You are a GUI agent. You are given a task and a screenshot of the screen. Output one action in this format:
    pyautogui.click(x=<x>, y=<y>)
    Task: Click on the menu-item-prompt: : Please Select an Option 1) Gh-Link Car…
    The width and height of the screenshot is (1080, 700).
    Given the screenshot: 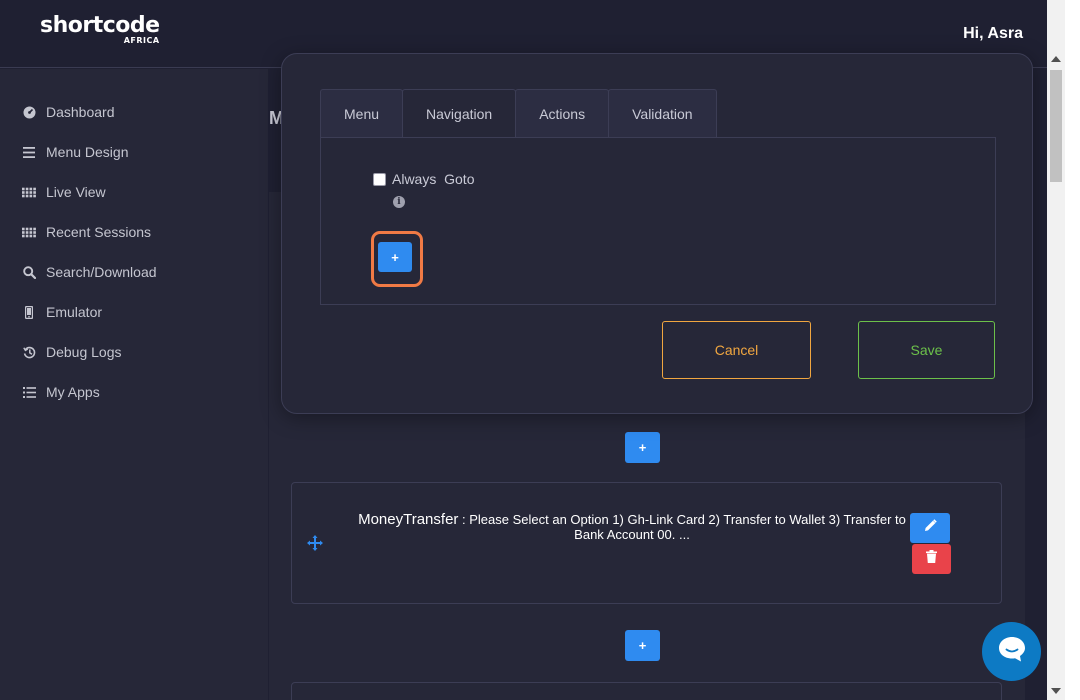 What is the action you would take?
    pyautogui.click(x=682, y=527)
    